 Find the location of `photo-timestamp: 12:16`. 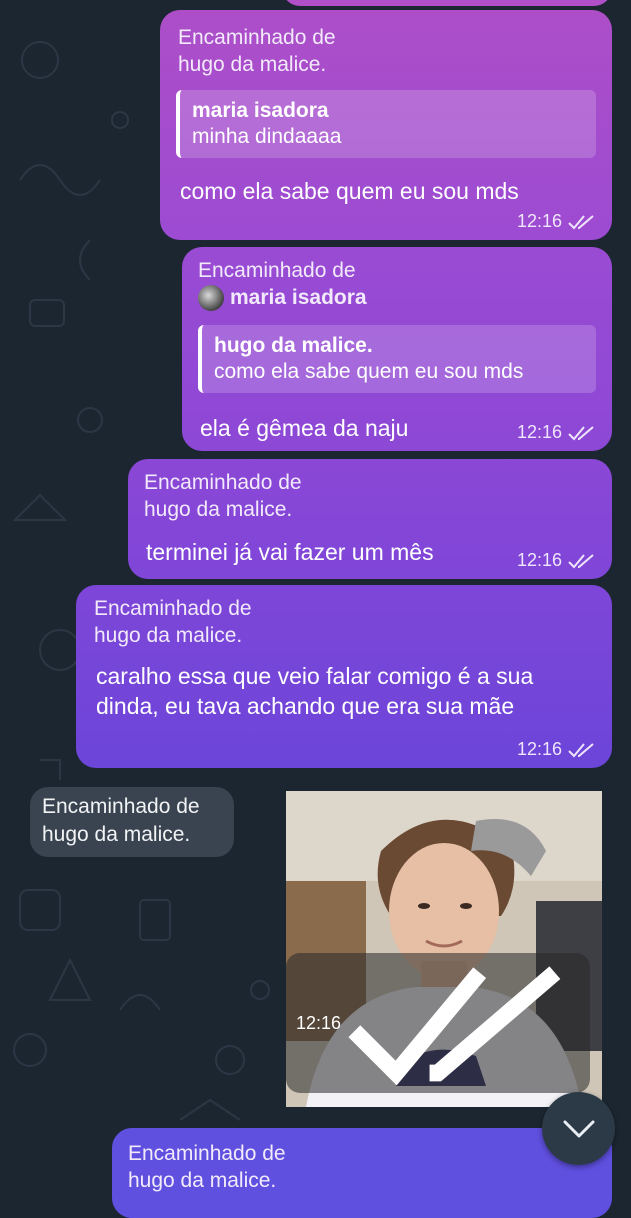

photo-timestamp: 12:16 is located at coordinates (438, 1023).